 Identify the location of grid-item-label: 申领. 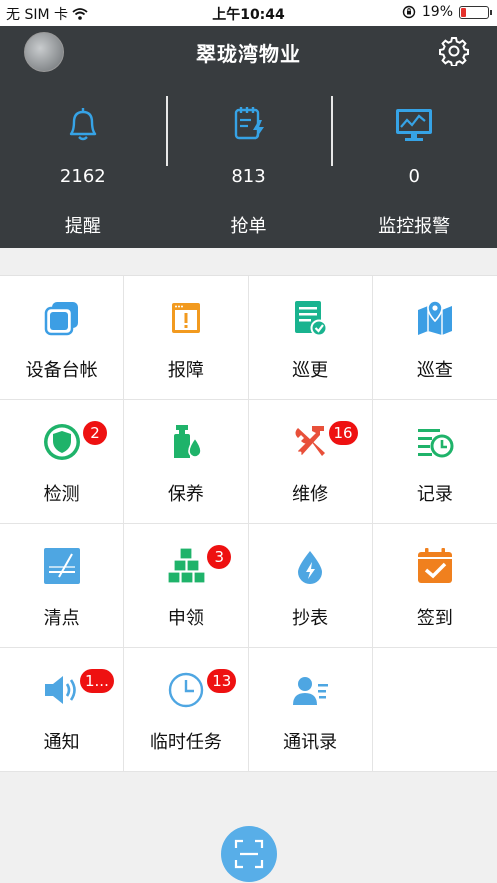
(185, 618).